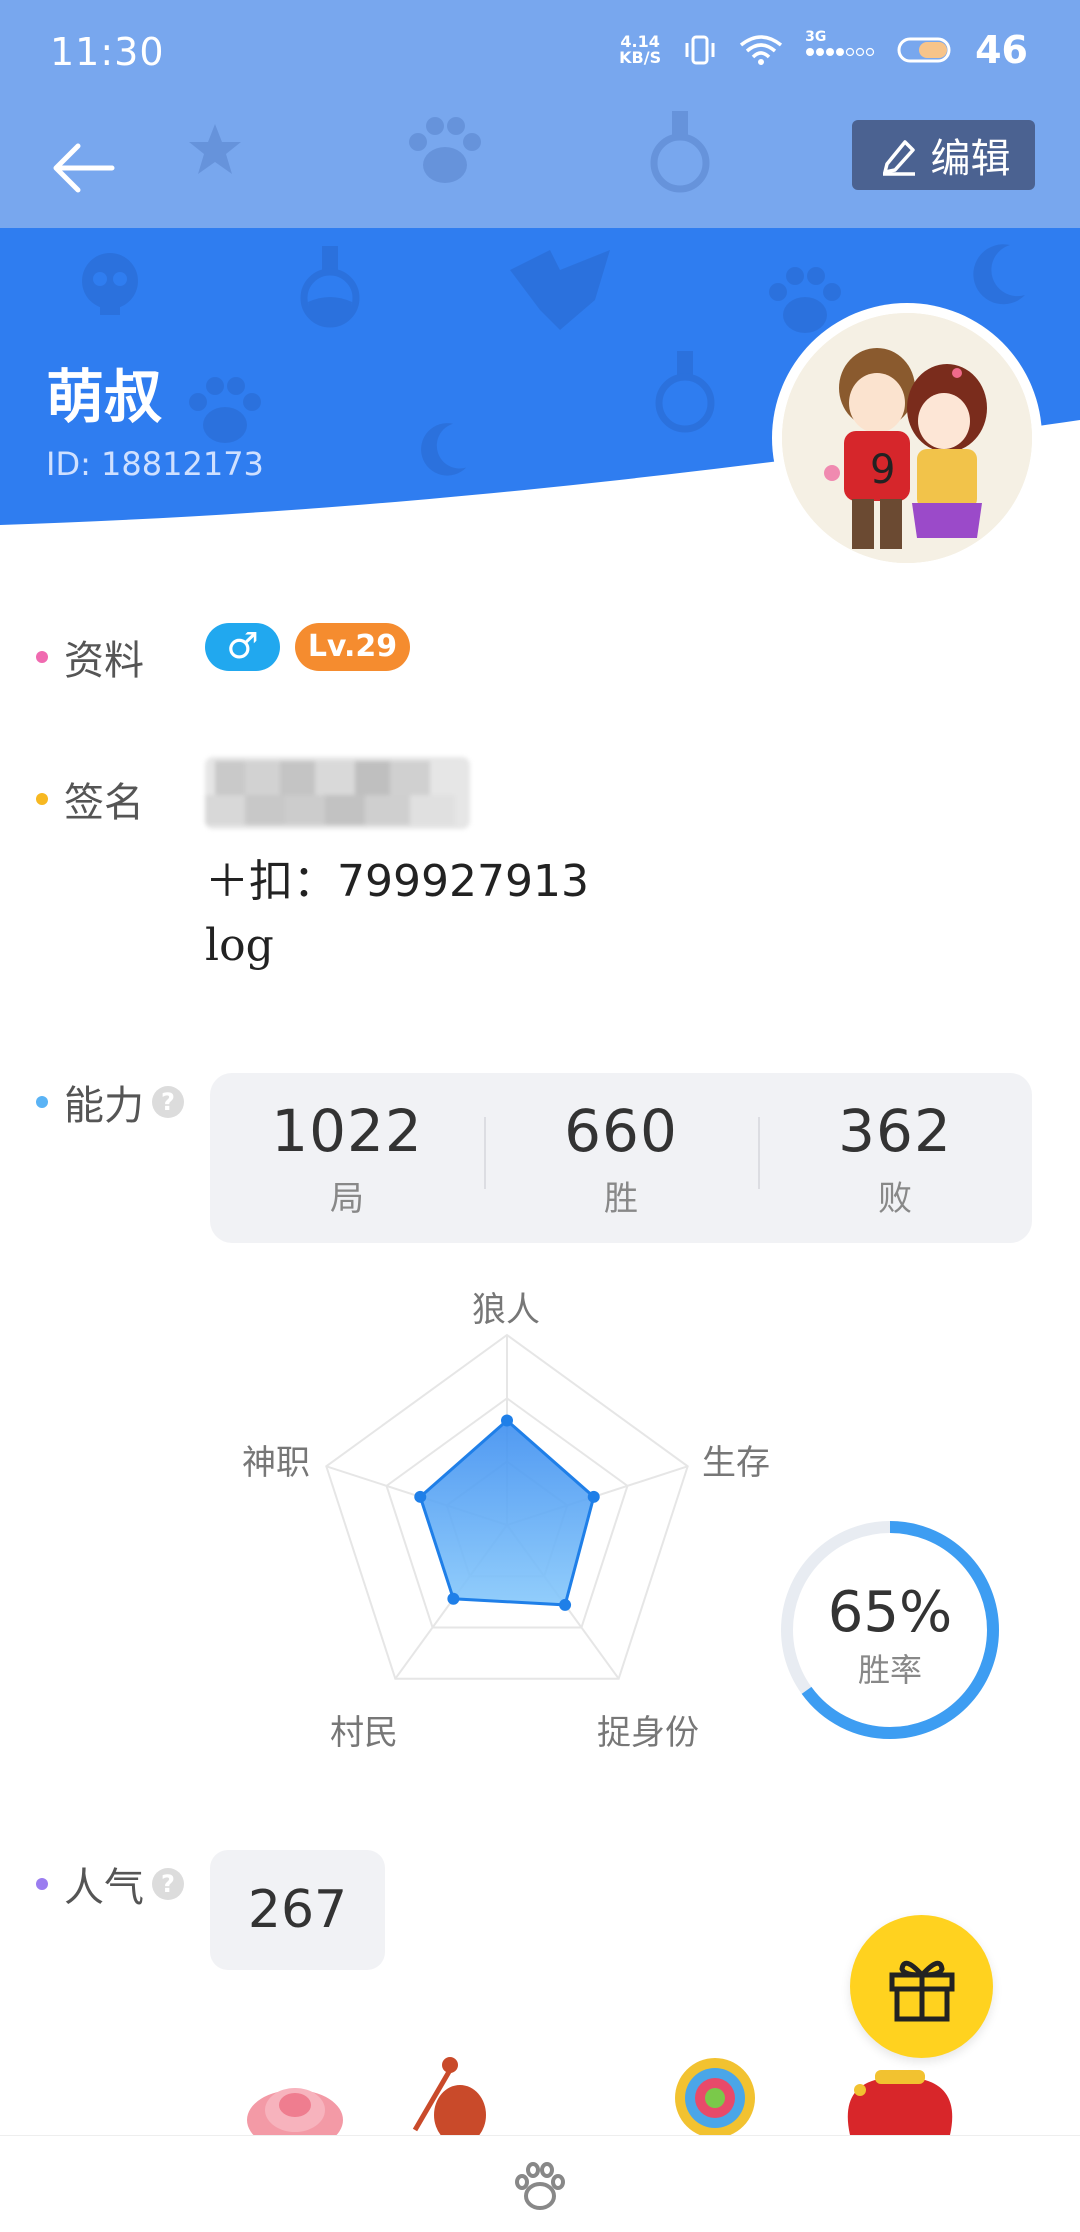  I want to click on battery-icon, so click(924, 50).